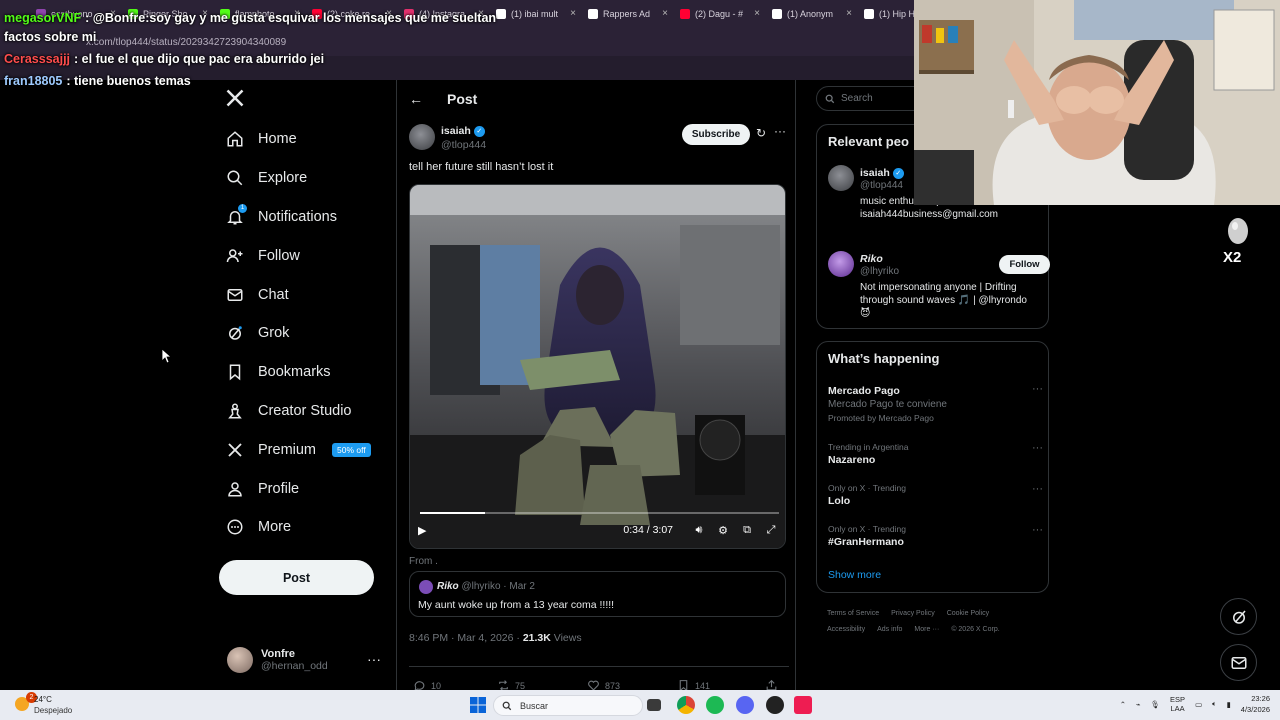 The width and height of the screenshot is (1280, 720). What do you see at coordinates (235, 450) in the screenshot?
I see `x-icon` at bounding box center [235, 450].